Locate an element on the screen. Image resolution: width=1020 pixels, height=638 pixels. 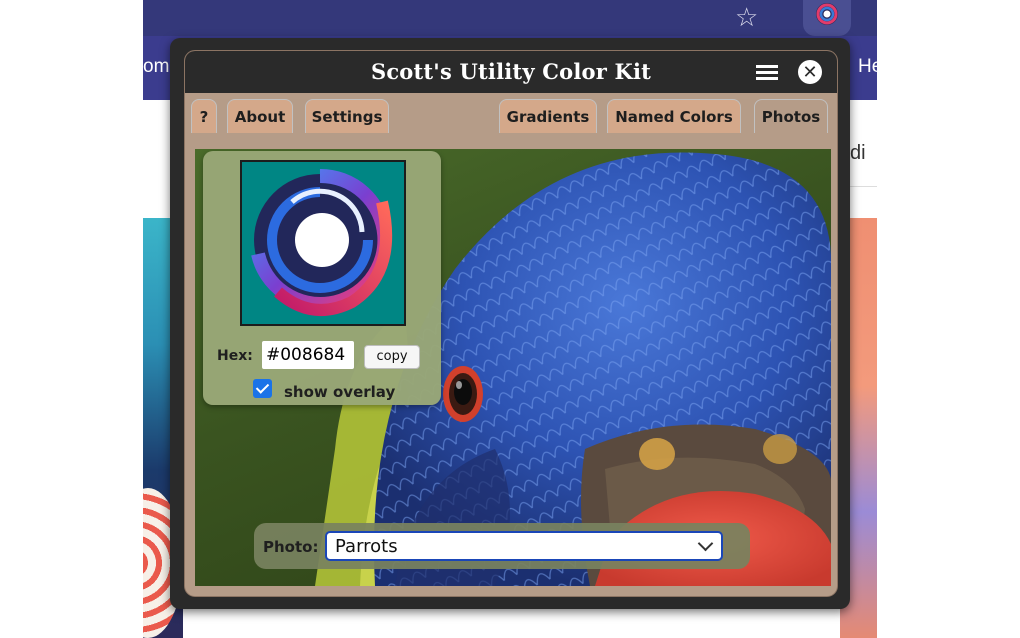
photo-selector-bar: Photo: Parrots is located at coordinates (502, 546).